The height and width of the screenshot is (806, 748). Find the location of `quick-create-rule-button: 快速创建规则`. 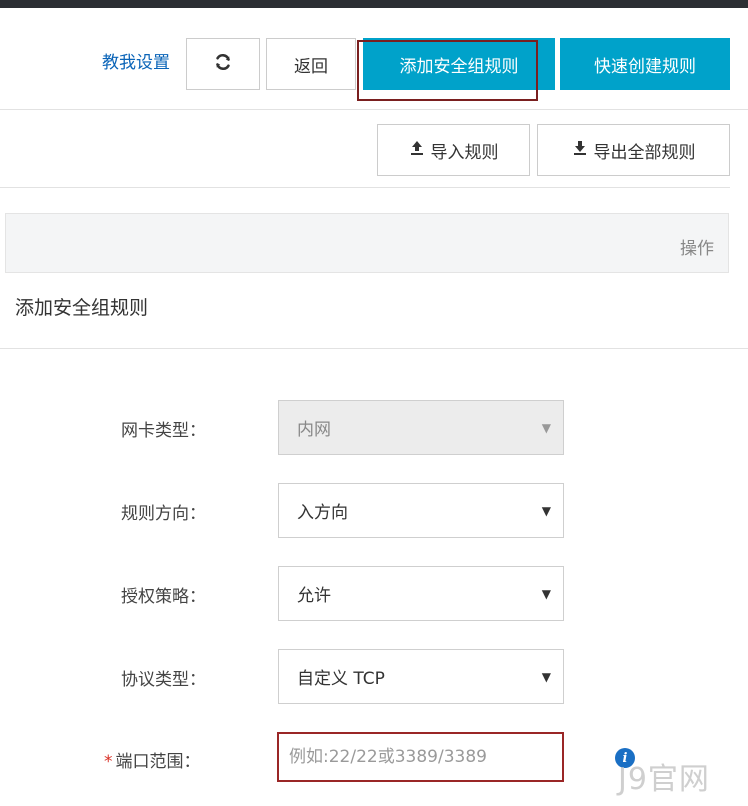

quick-create-rule-button: 快速创建规则 is located at coordinates (645, 64).